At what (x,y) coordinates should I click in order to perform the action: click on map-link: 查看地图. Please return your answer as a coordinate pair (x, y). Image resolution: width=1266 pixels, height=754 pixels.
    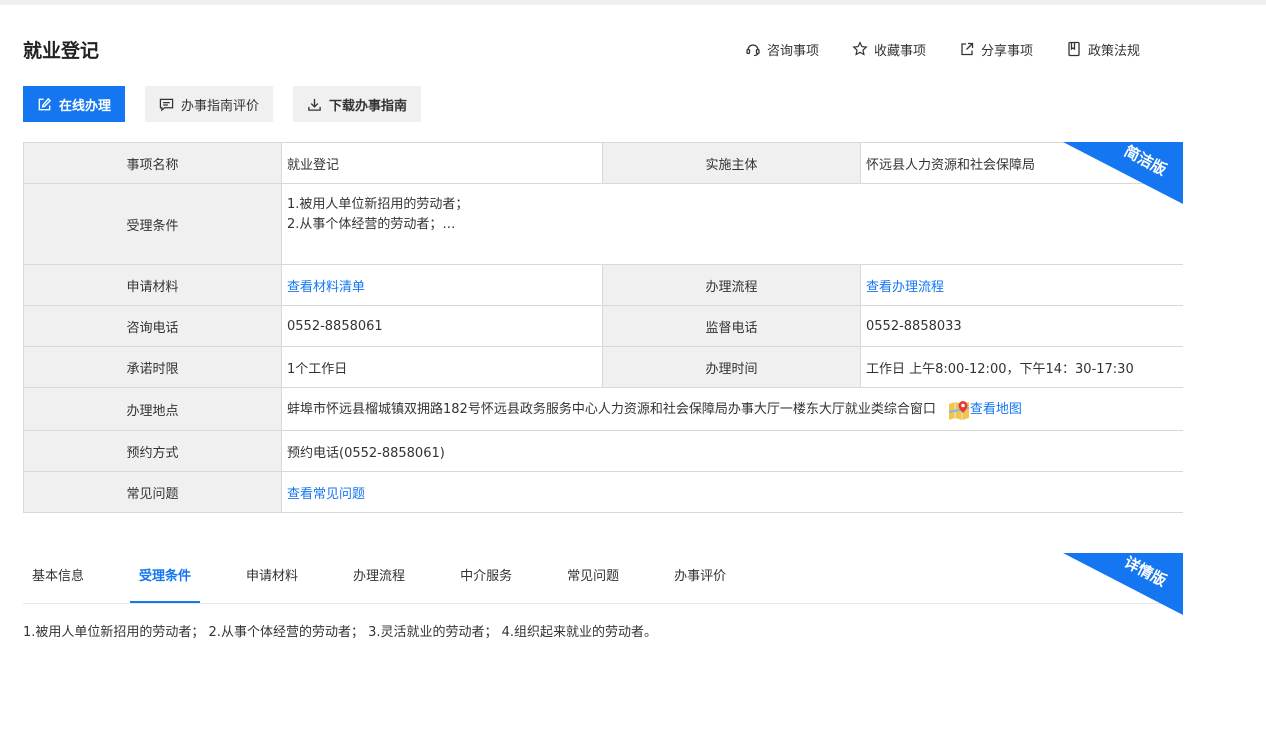
    Looking at the image, I should click on (996, 409).